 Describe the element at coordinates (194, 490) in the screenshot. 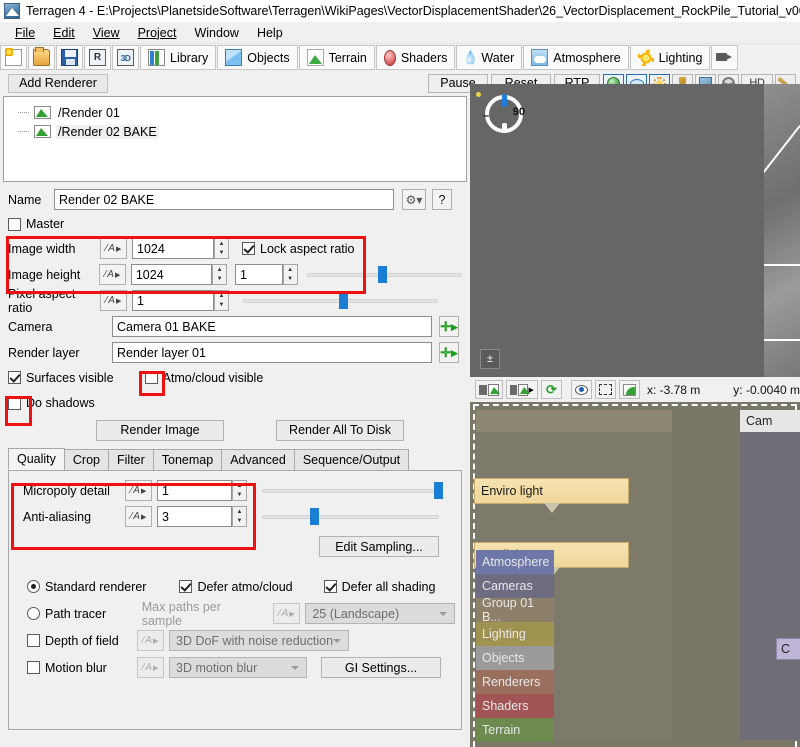

I see `micropoly-detail-input: 1` at that location.